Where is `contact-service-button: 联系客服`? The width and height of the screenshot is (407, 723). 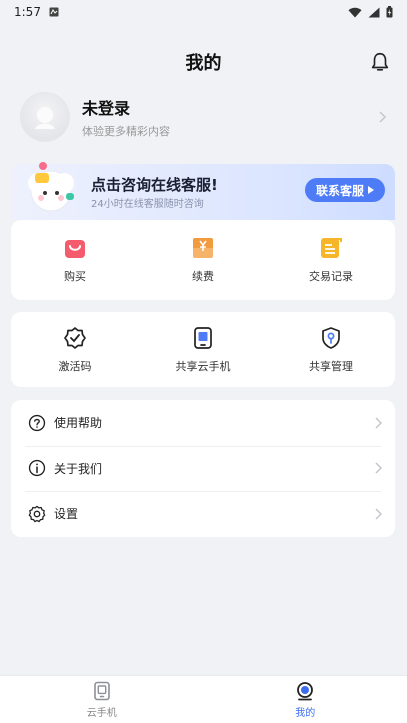 contact-service-button: 联系客服 is located at coordinates (345, 190).